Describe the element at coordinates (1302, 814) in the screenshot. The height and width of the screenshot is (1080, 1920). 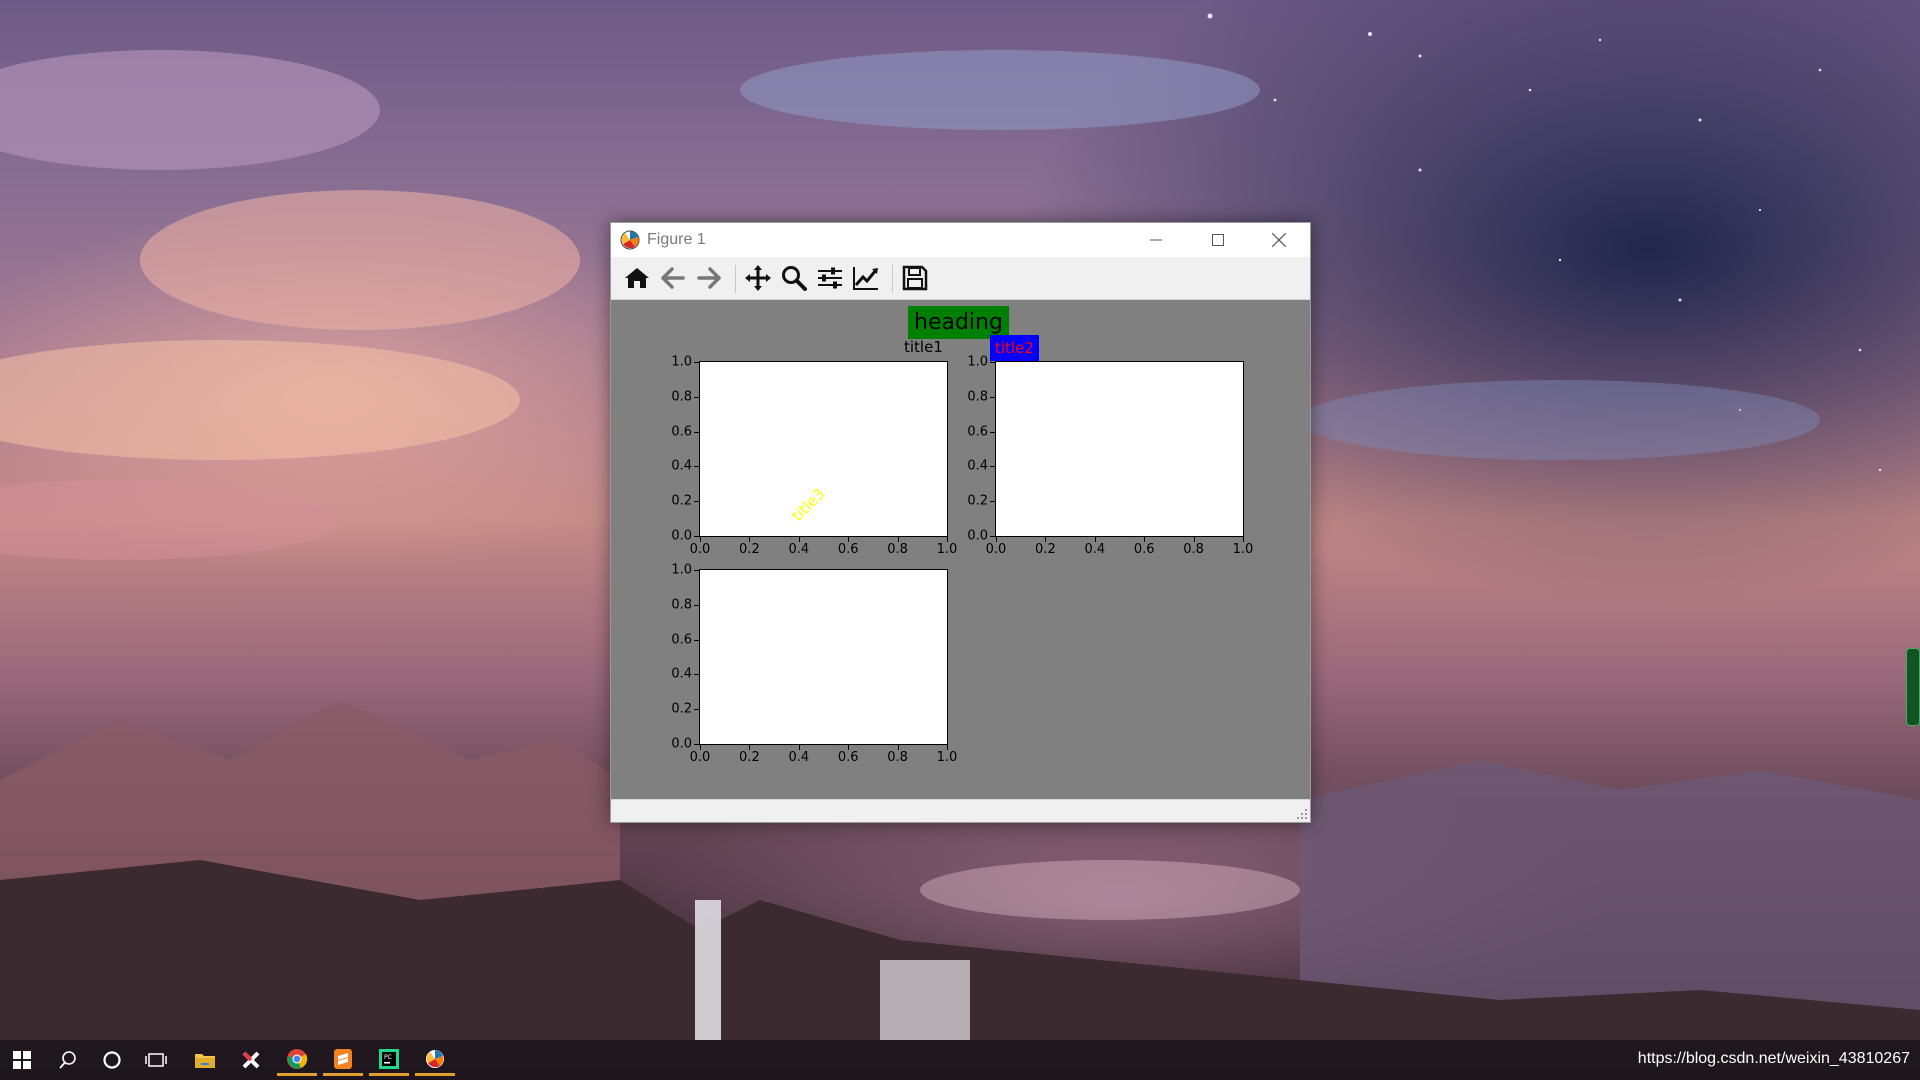
I see `resize-grip-icon` at that location.